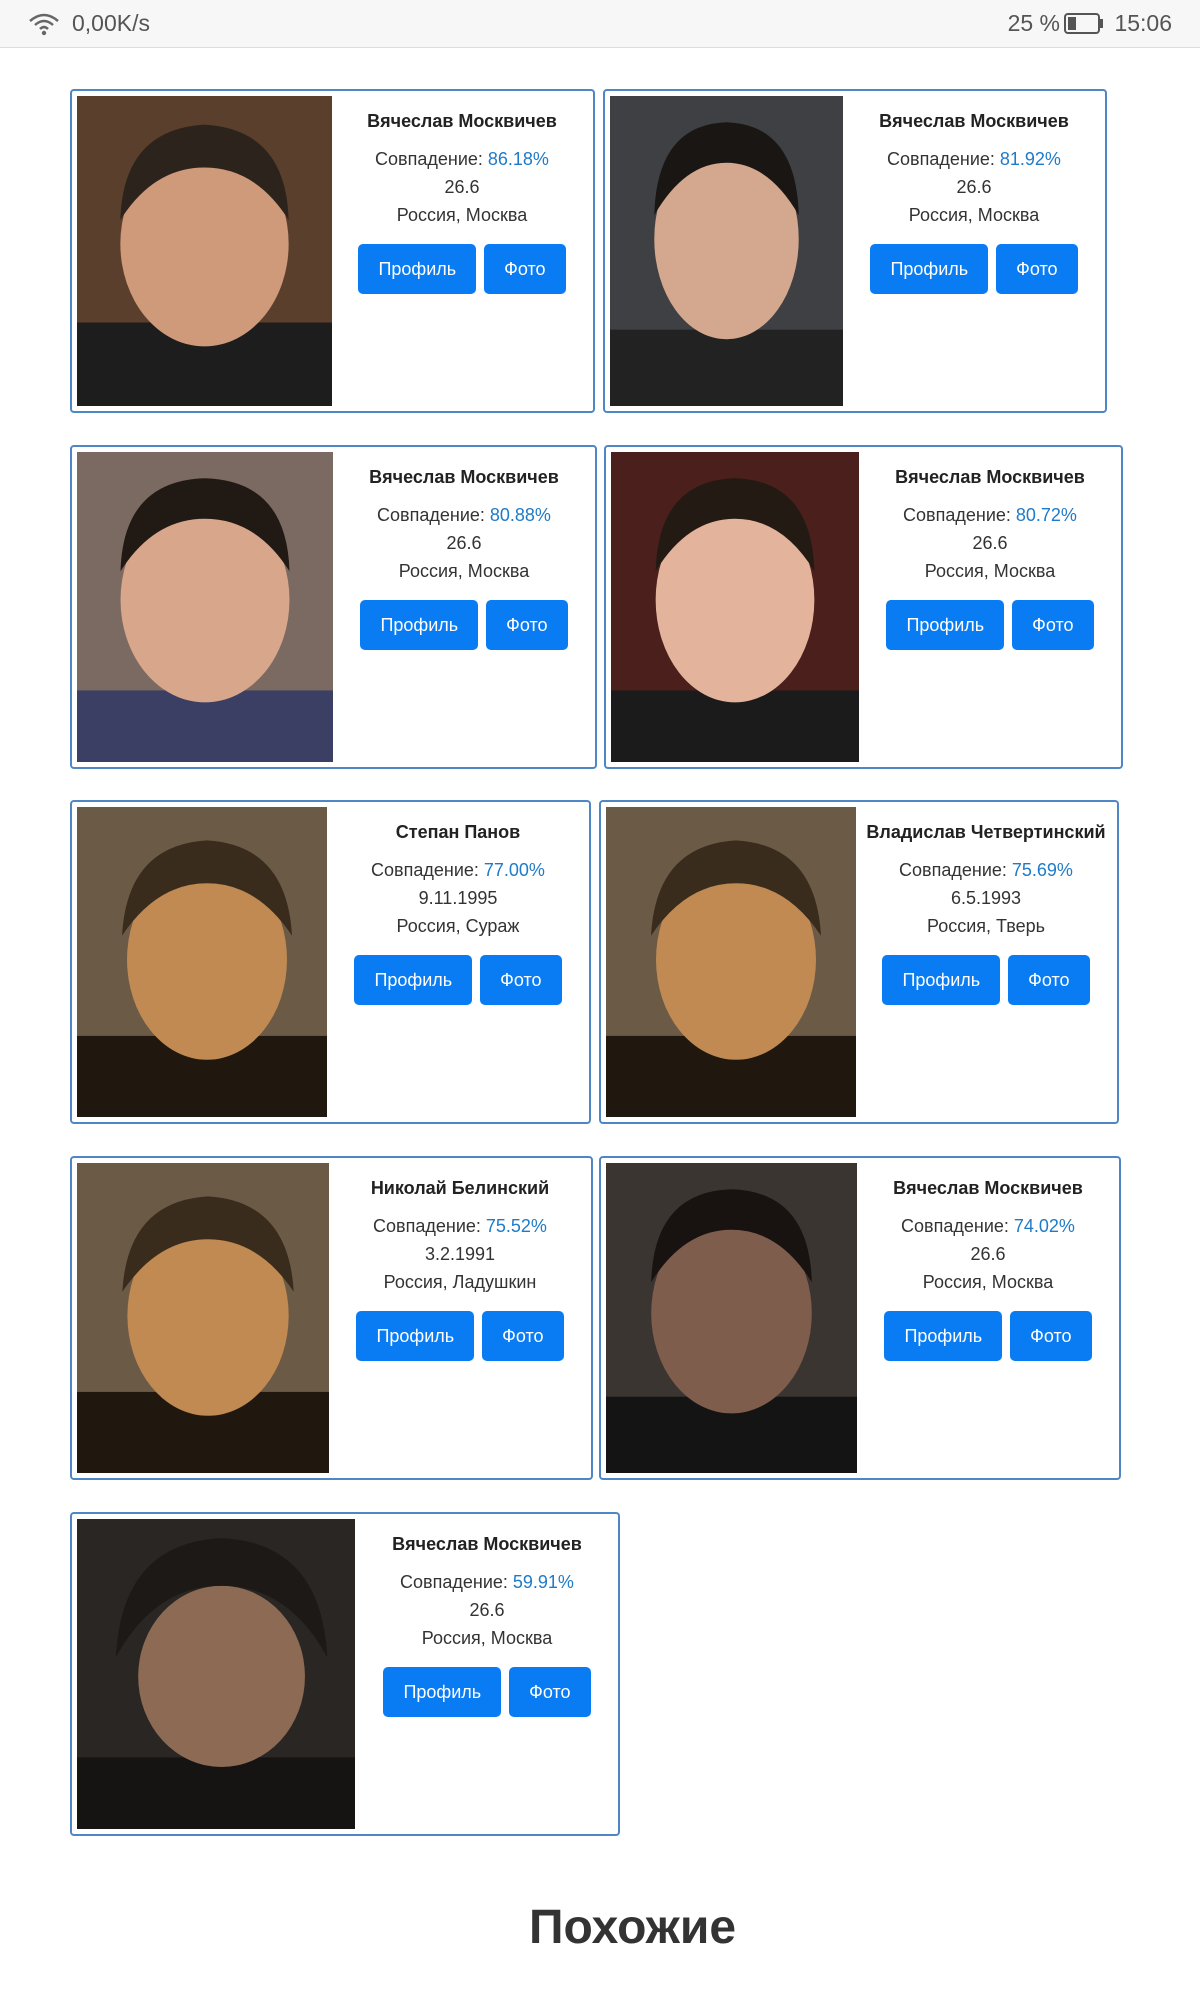 The width and height of the screenshot is (1200, 2000). Describe the element at coordinates (986, 832) in the screenshot. I see `person-name: Владислав Четвертинский` at that location.